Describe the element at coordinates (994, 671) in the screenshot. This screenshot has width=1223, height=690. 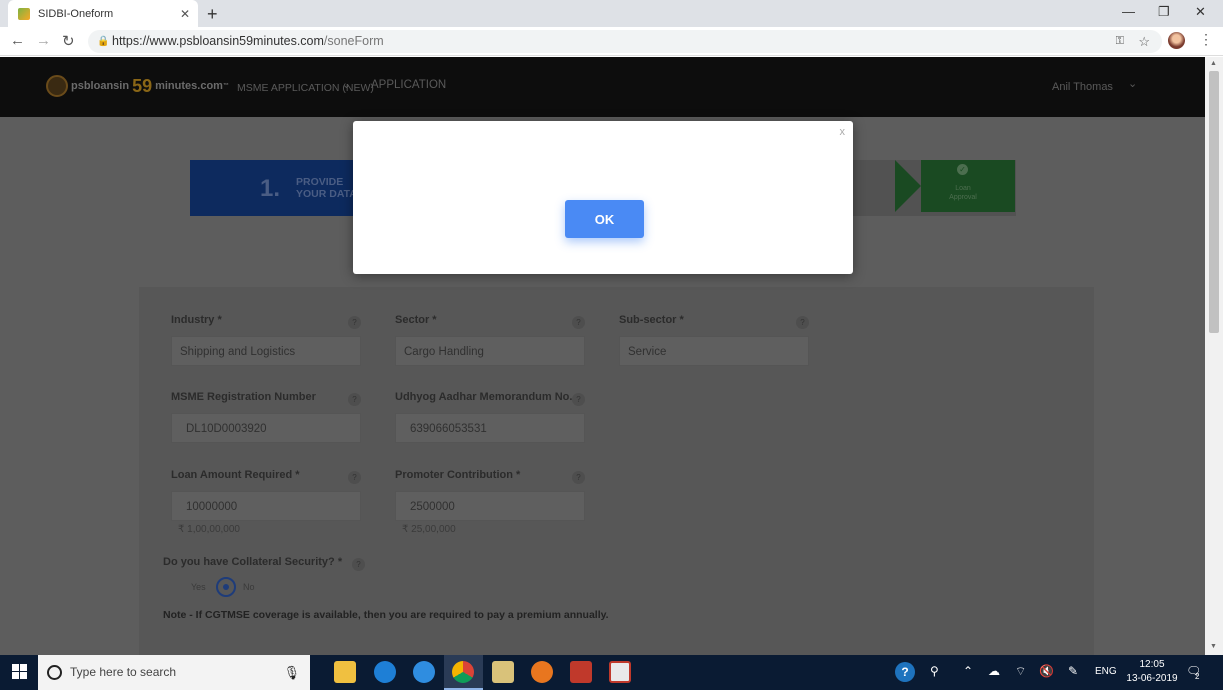
I see `onedrive-icon: ☁` at that location.